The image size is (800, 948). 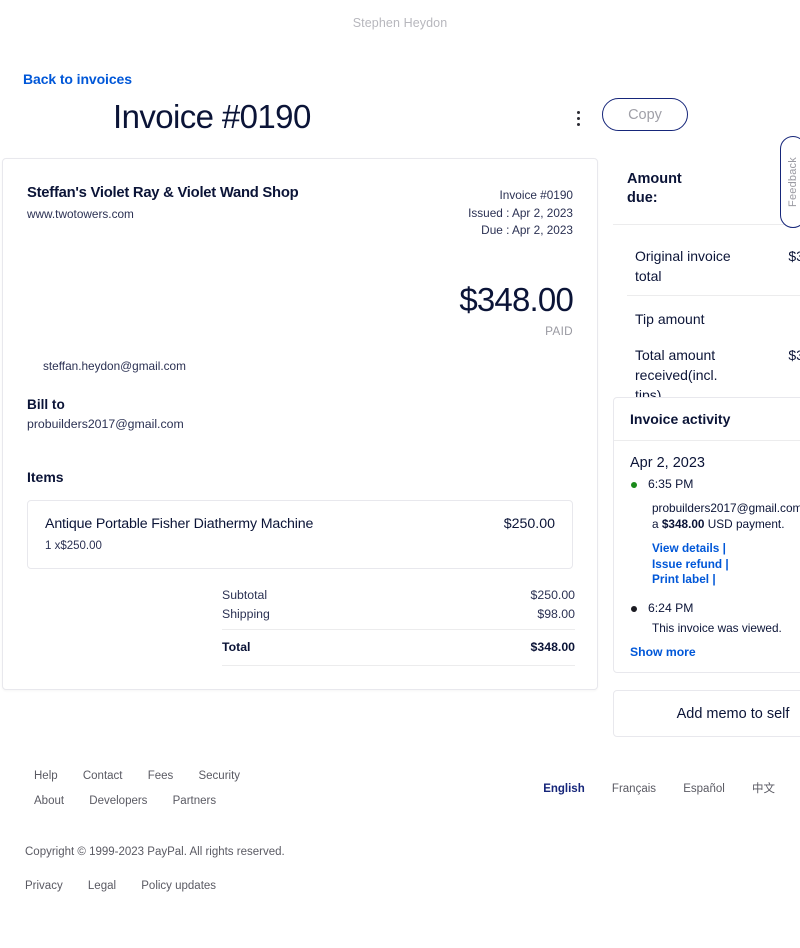 What do you see at coordinates (398, 643) in the screenshot?
I see `grand-total-row: Total $348.00` at bounding box center [398, 643].